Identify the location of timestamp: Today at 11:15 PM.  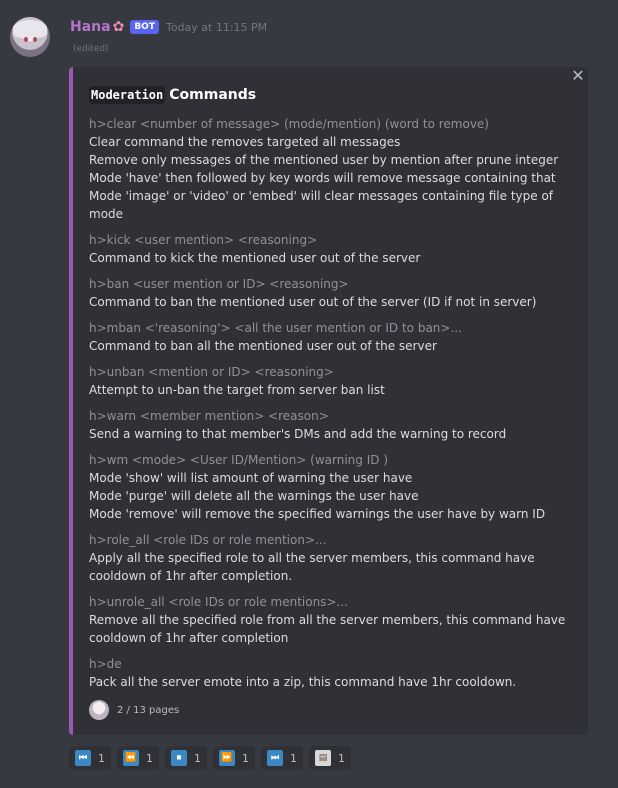
(216, 27).